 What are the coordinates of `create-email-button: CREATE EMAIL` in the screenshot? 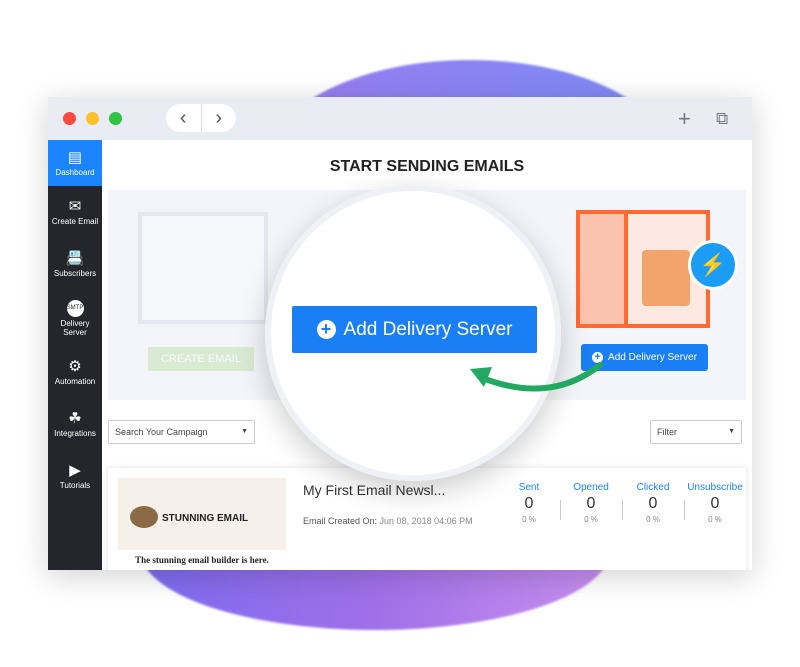 It's located at (201, 359).